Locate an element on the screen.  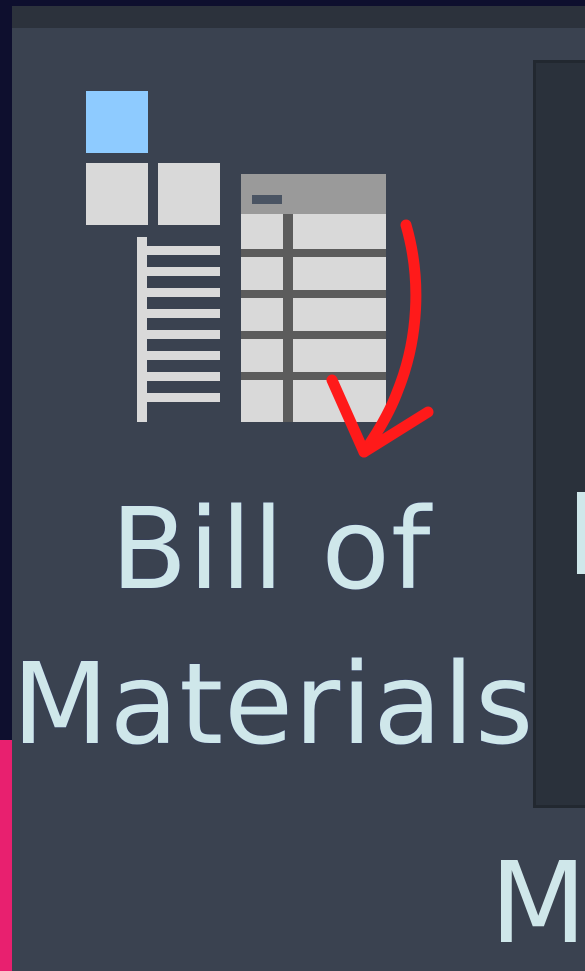
label-line-1: Bill of is located at coordinates (271, 550).